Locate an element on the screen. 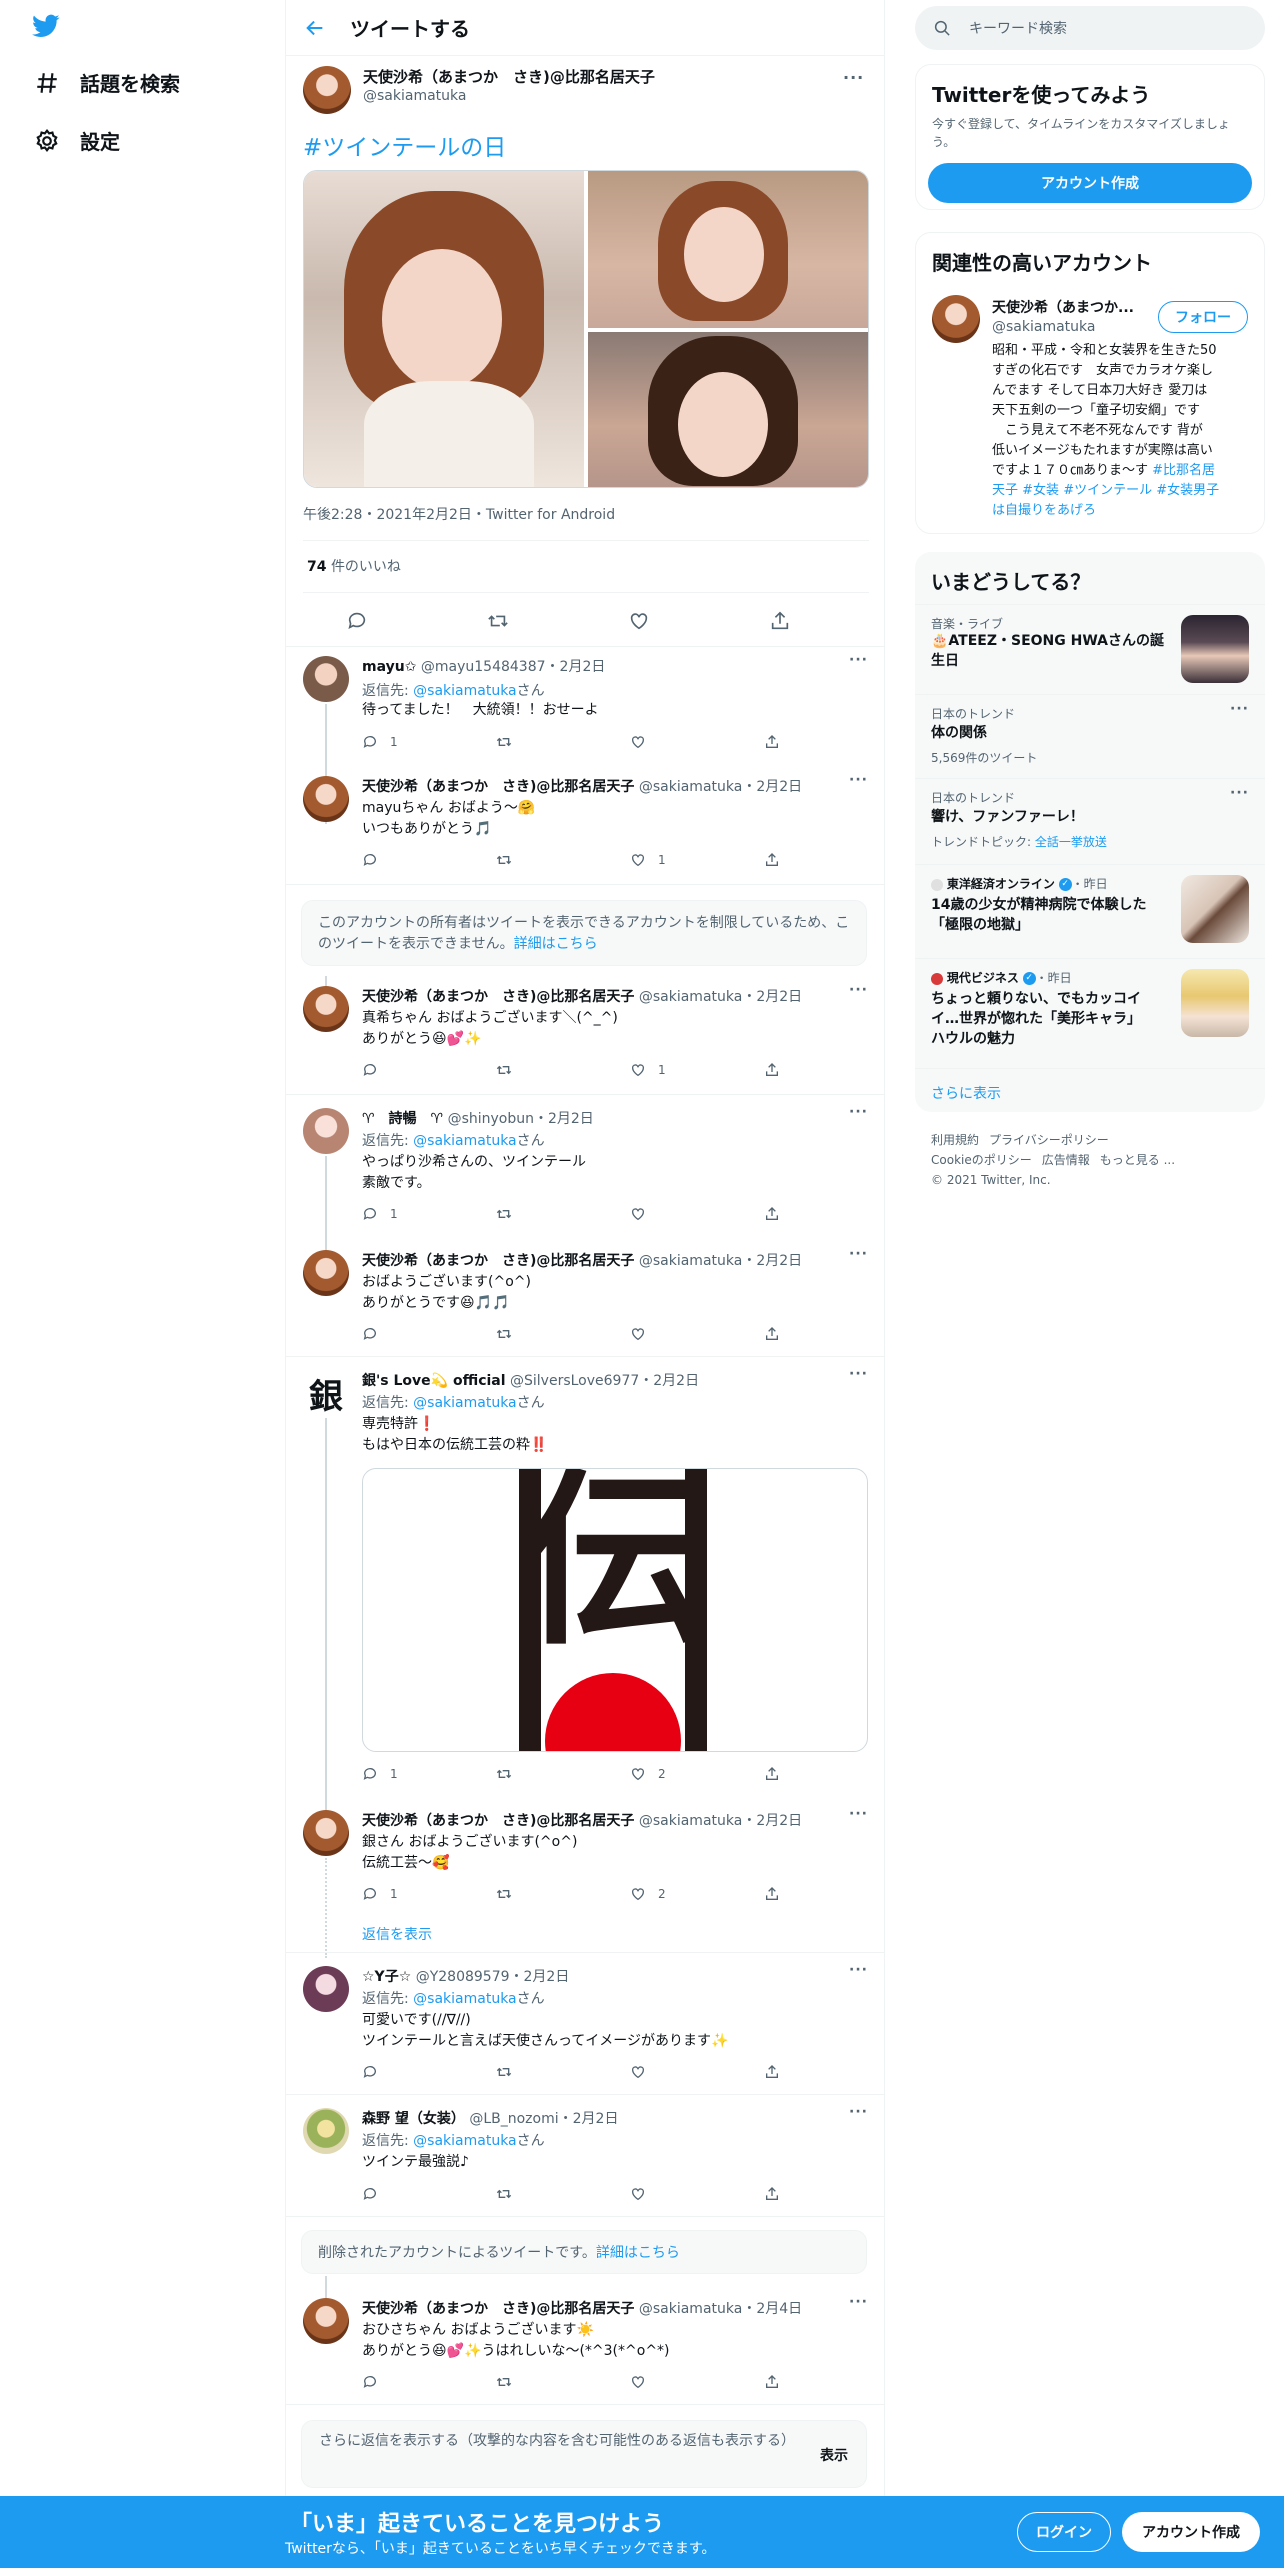 Image resolution: width=1284 pixels, height=2568 pixels. trend-item: 日本のトレンド ··· 響け、ファンファーレ！ トレンドトピック: 全話一挙放送 is located at coordinates (1090, 821).